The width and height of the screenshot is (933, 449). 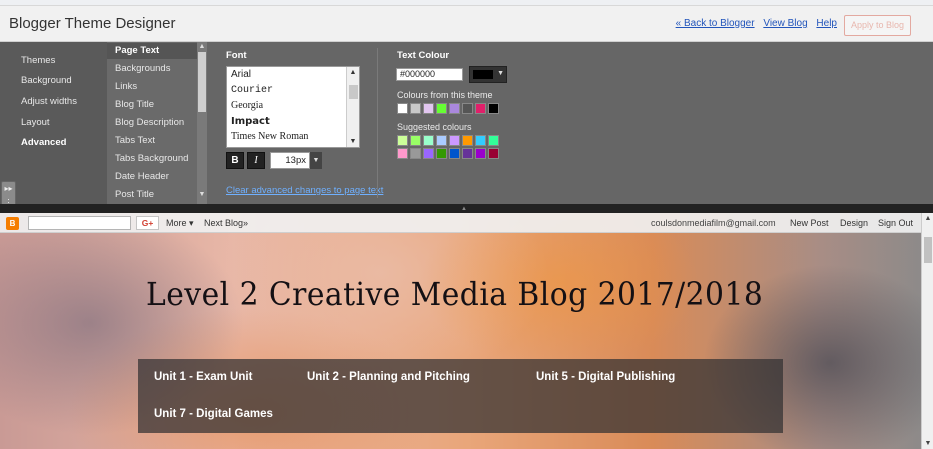 I want to click on sign-out-link: Sign Out, so click(x=895, y=223).